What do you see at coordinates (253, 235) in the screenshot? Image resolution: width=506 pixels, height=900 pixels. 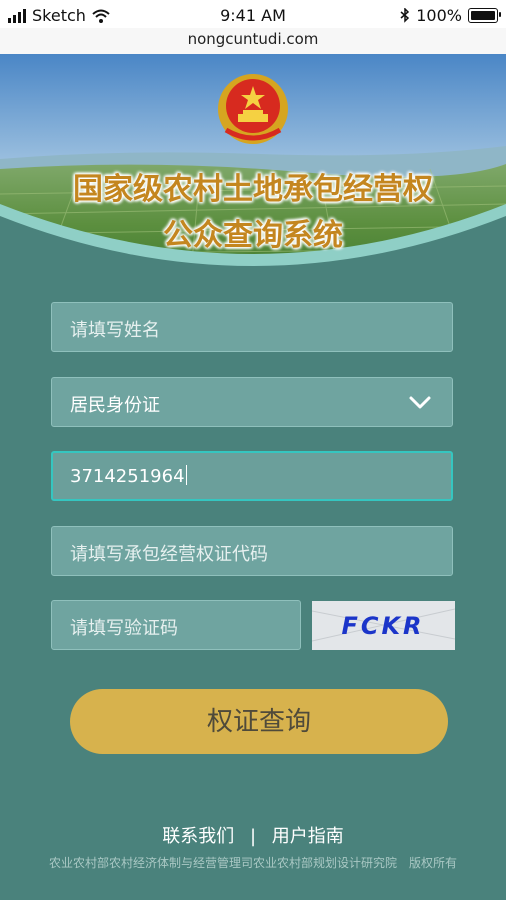 I see `system-title-line2: 公众查询系统` at bounding box center [253, 235].